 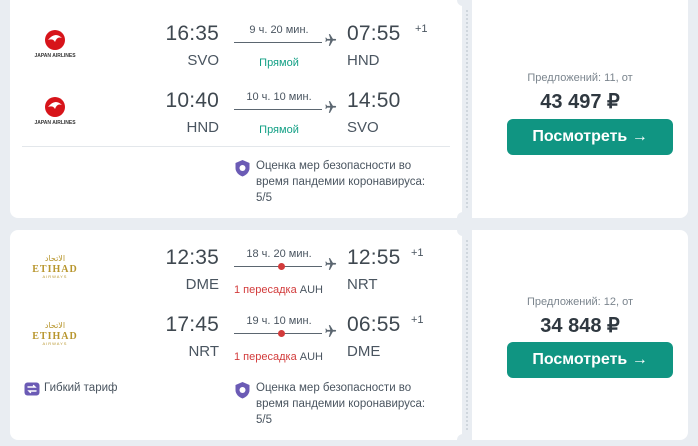 What do you see at coordinates (32, 389) in the screenshot?
I see `flexible-fare-icon` at bounding box center [32, 389].